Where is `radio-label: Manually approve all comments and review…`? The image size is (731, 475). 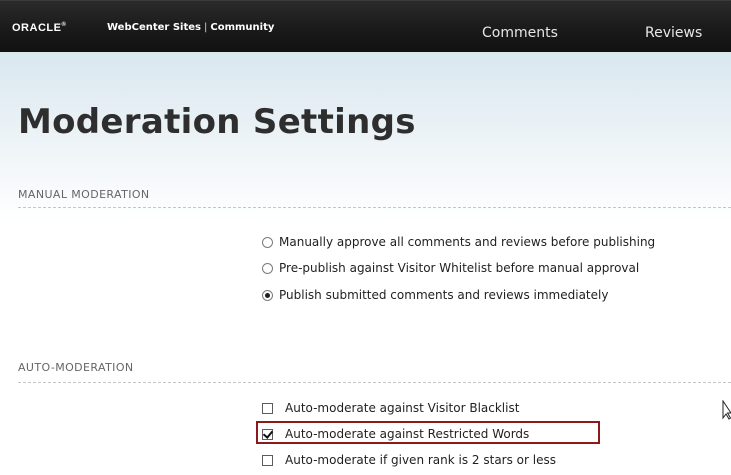 radio-label: Manually approve all comments and review… is located at coordinates (467, 242).